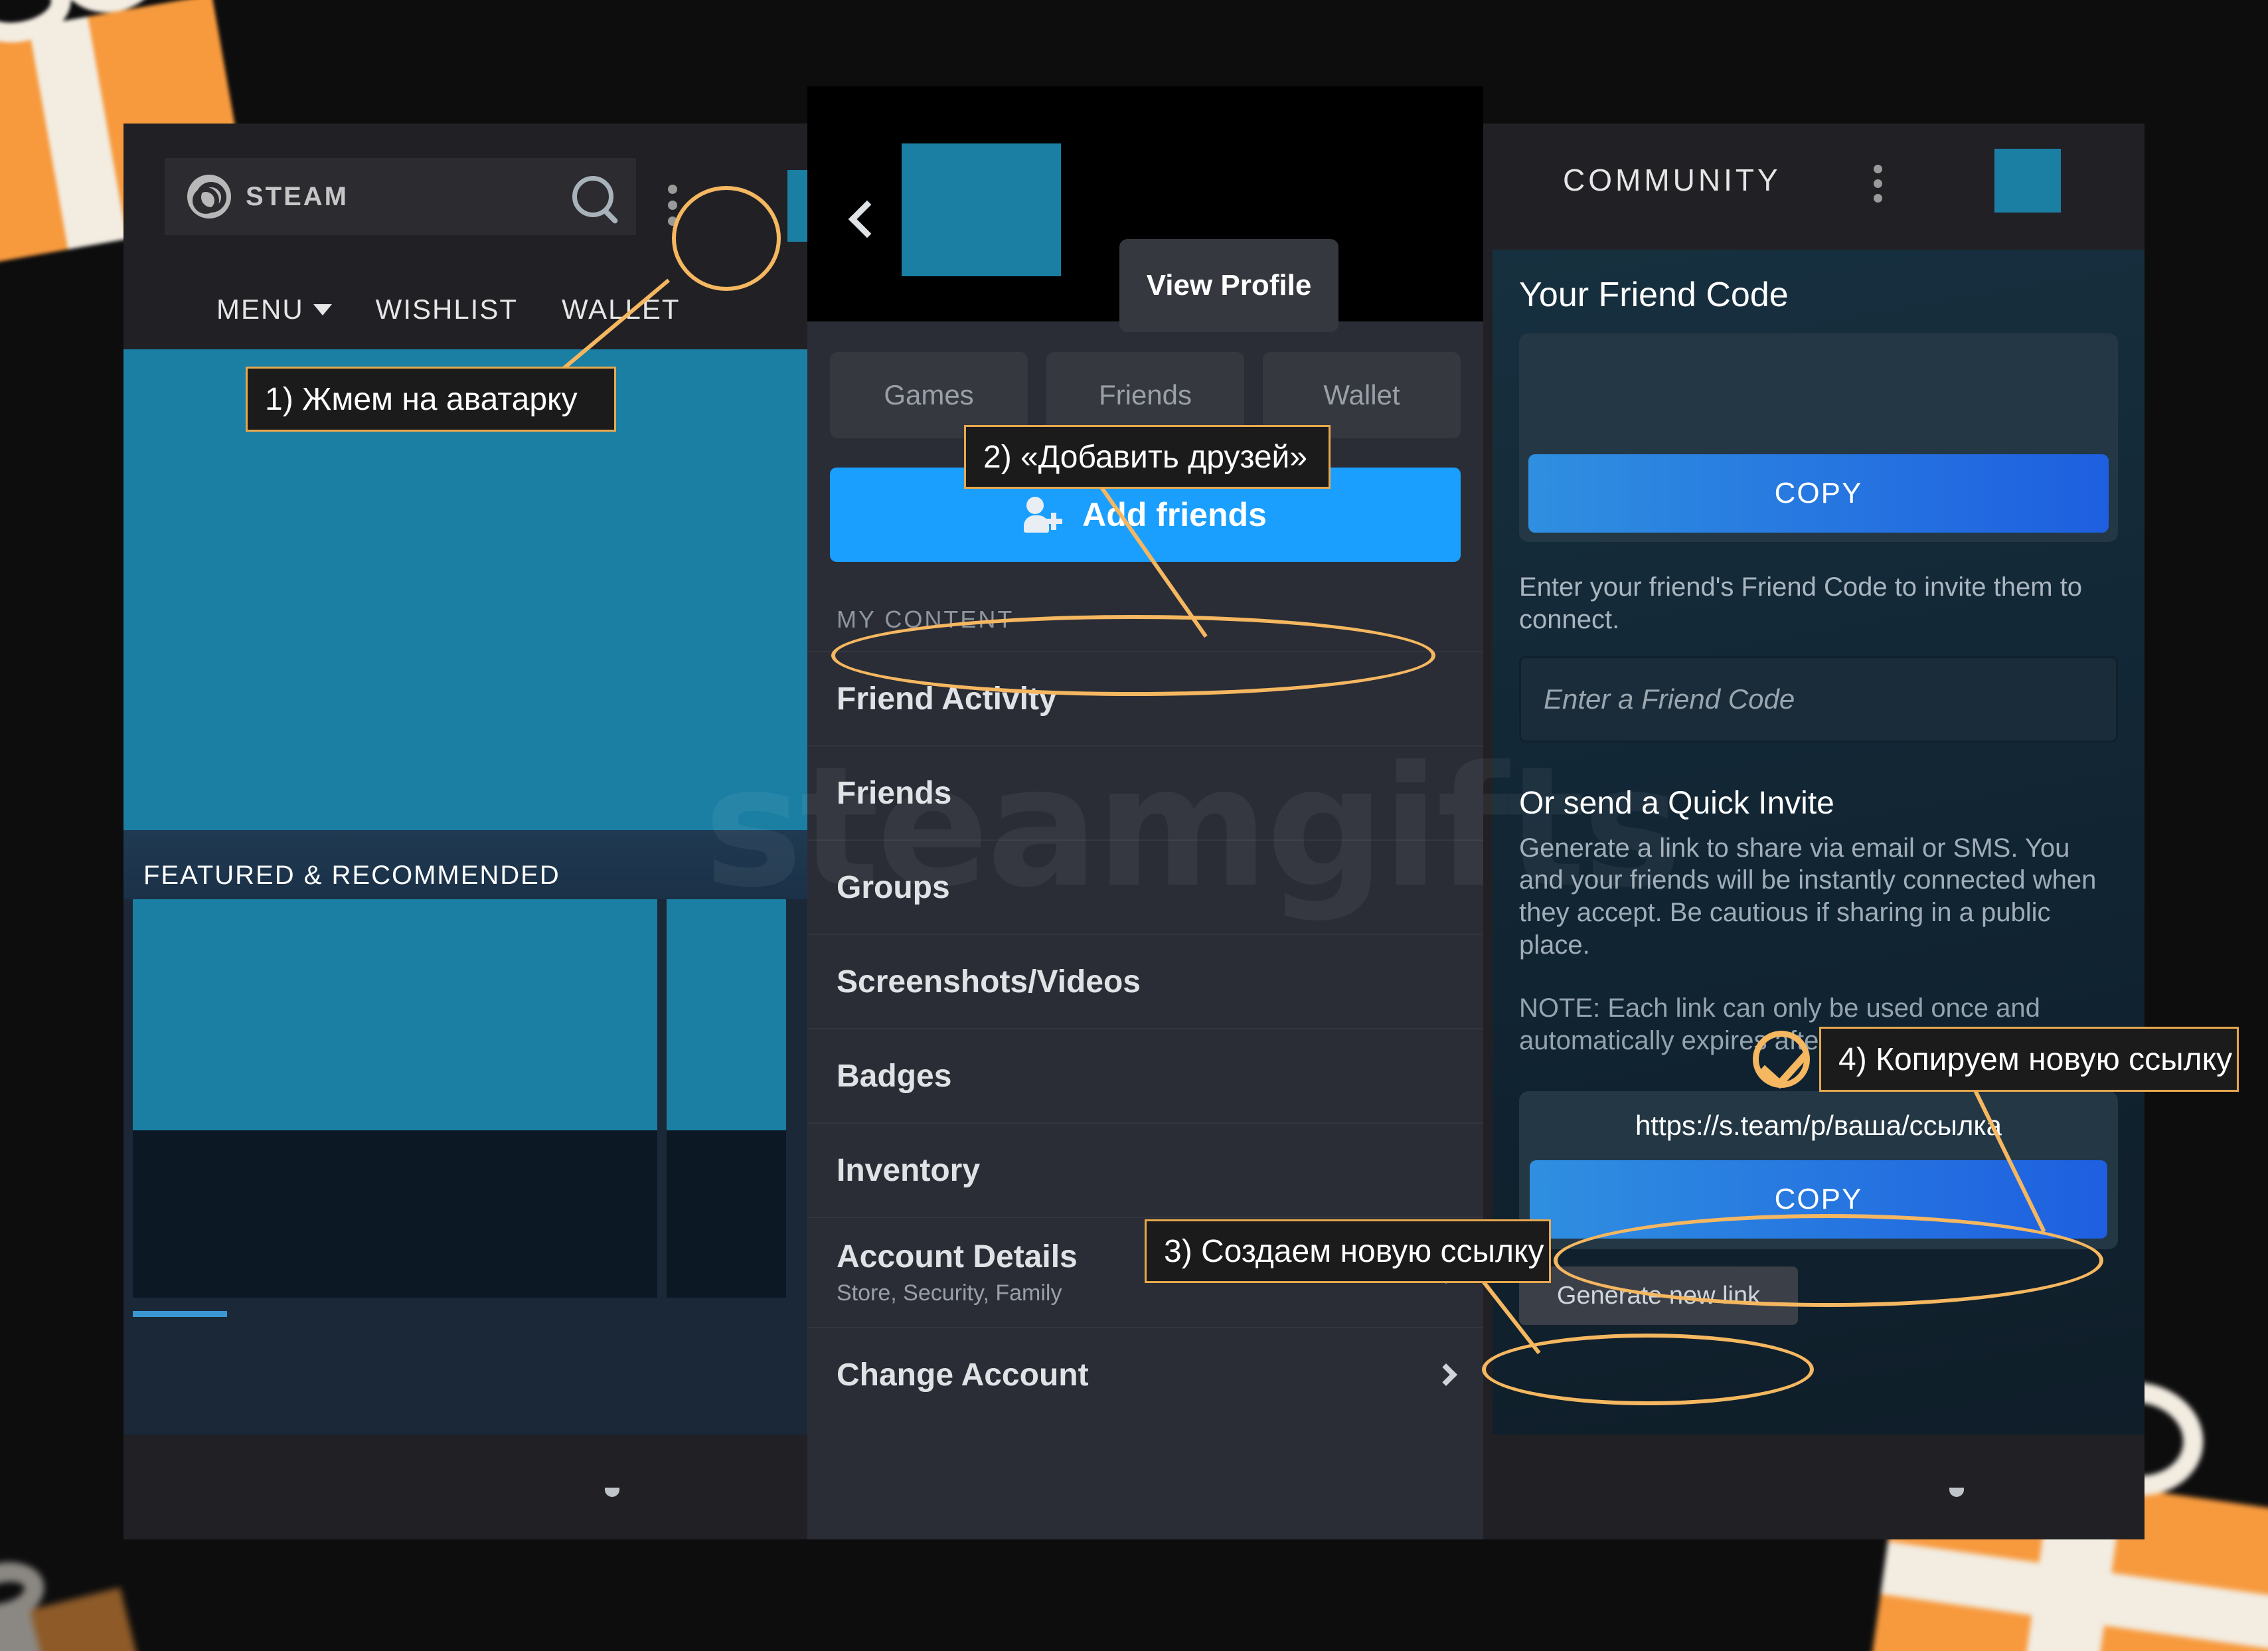 The image size is (2268, 1651). Describe the element at coordinates (909, 1170) in the screenshot. I see `menu-item-label: Inventory` at that location.